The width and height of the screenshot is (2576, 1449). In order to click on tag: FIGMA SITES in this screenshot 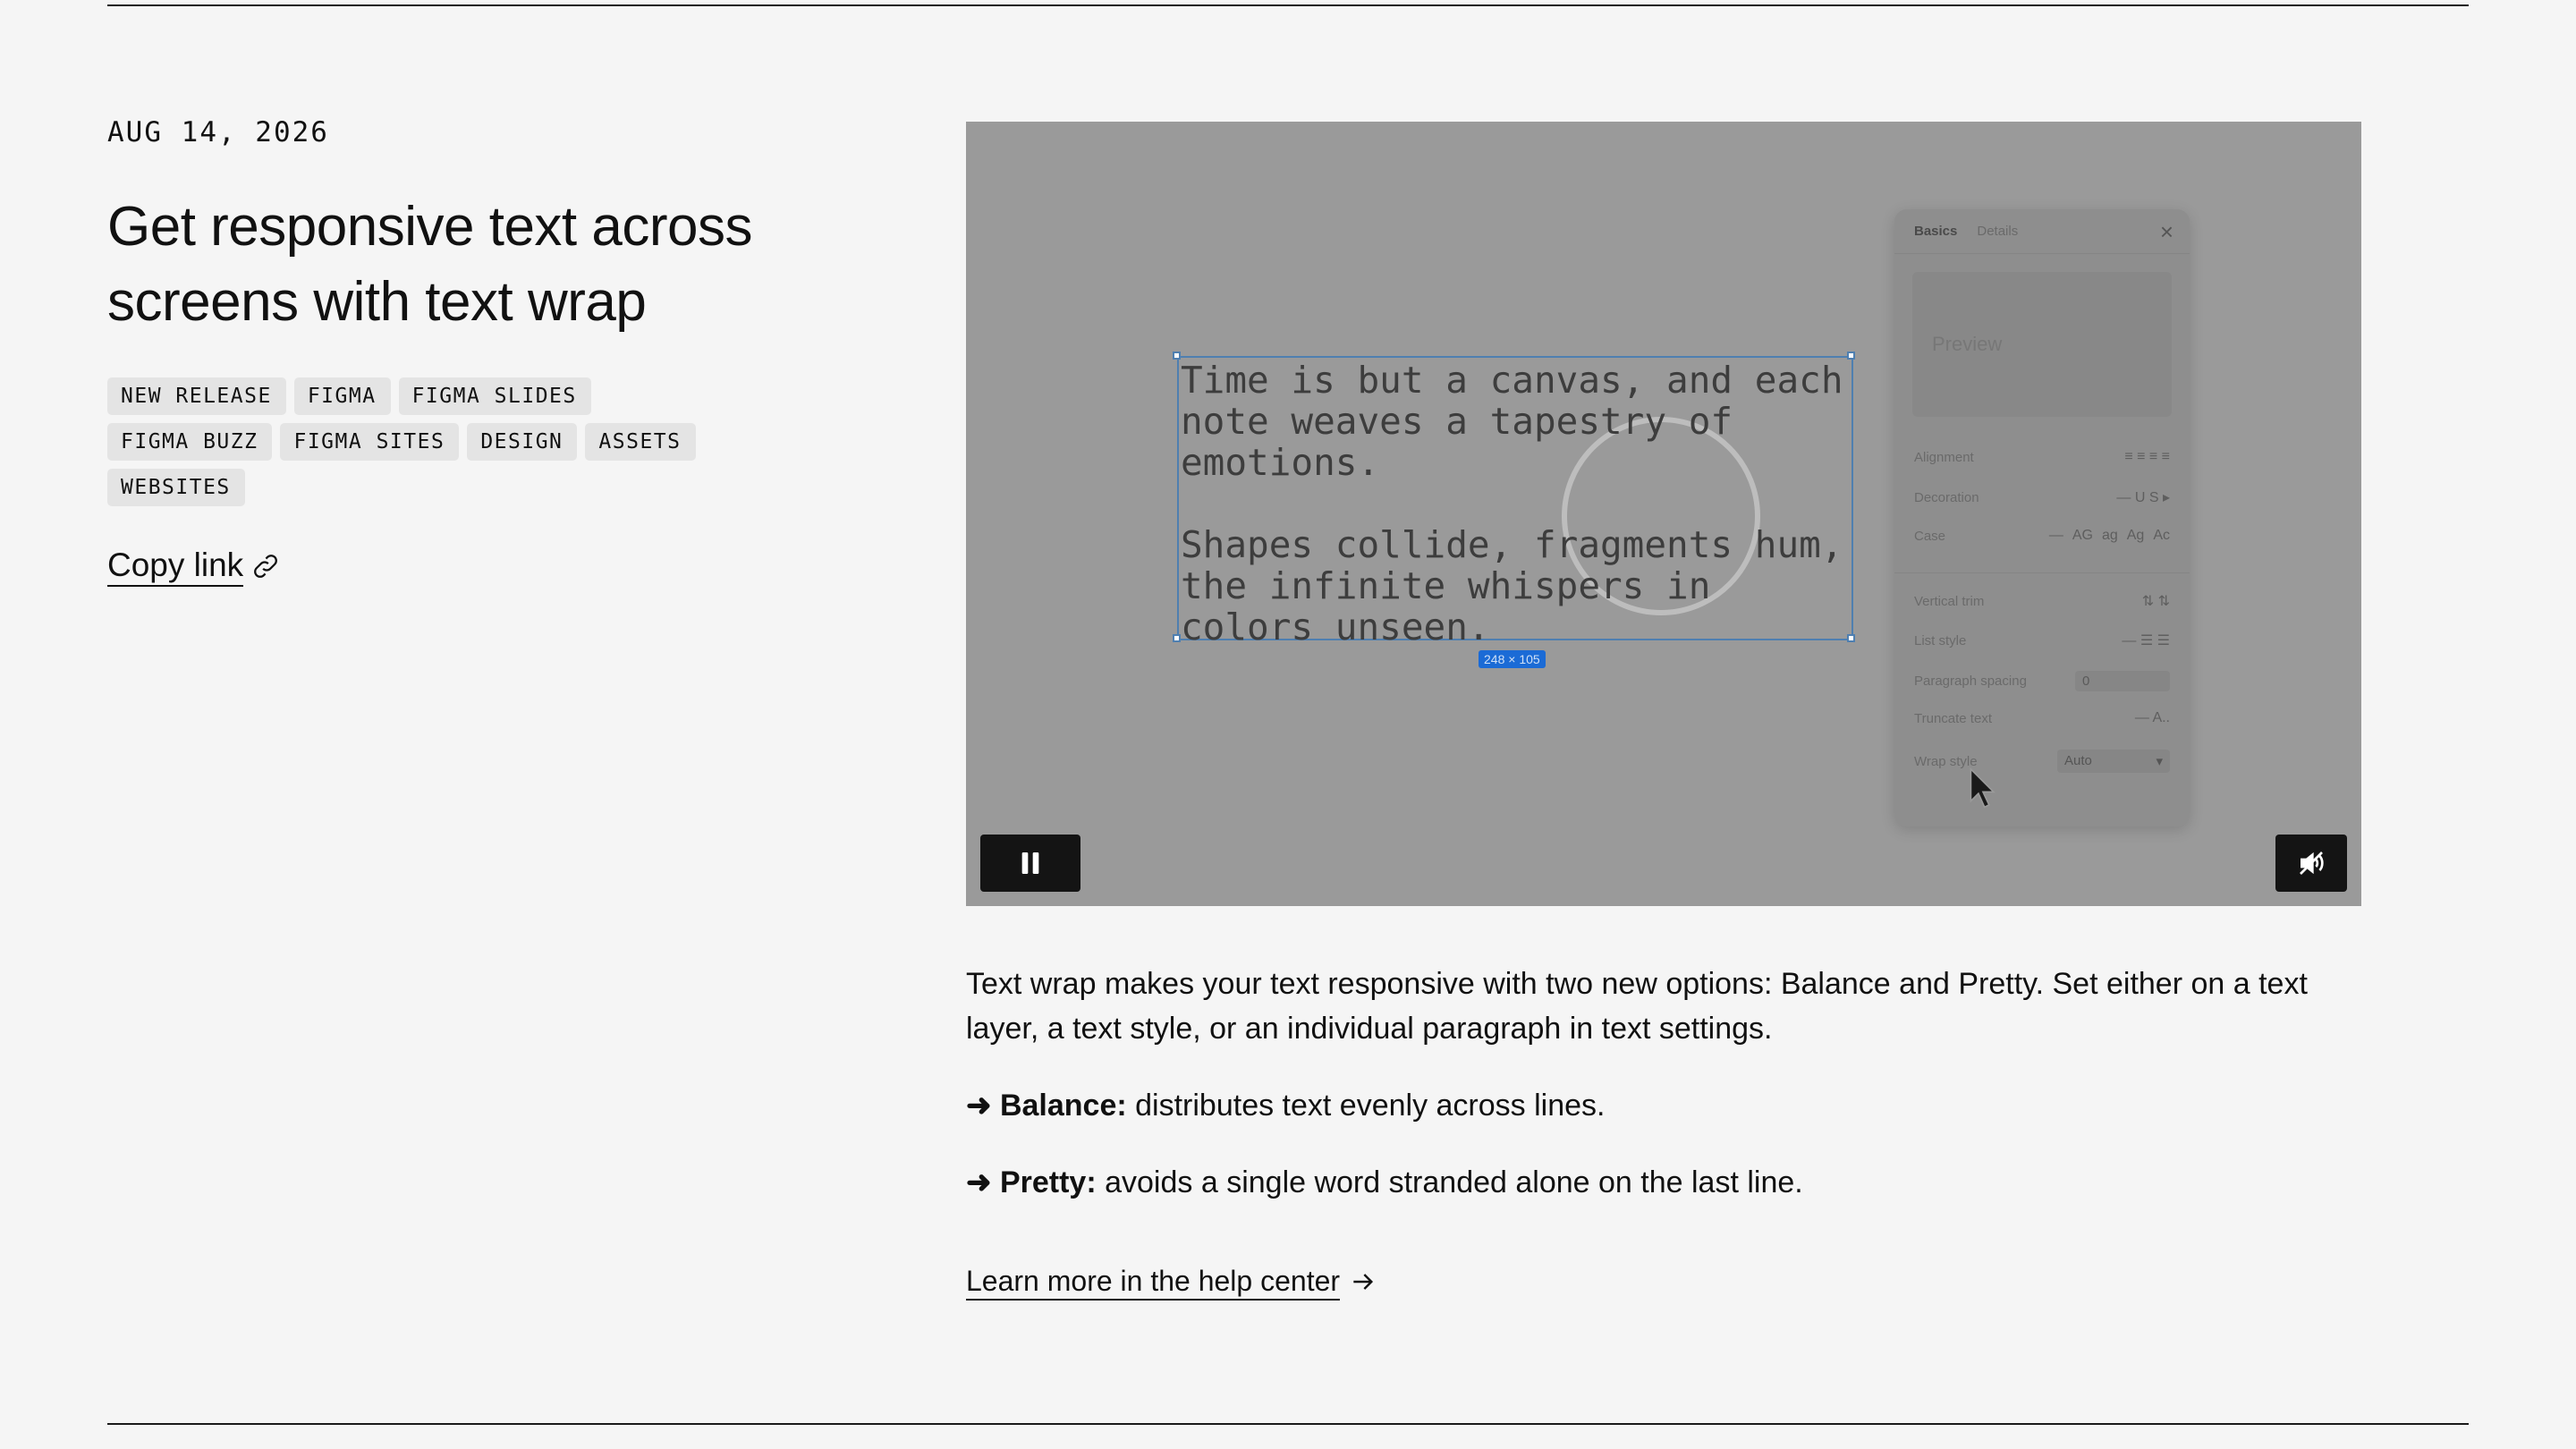, I will do `click(370, 442)`.